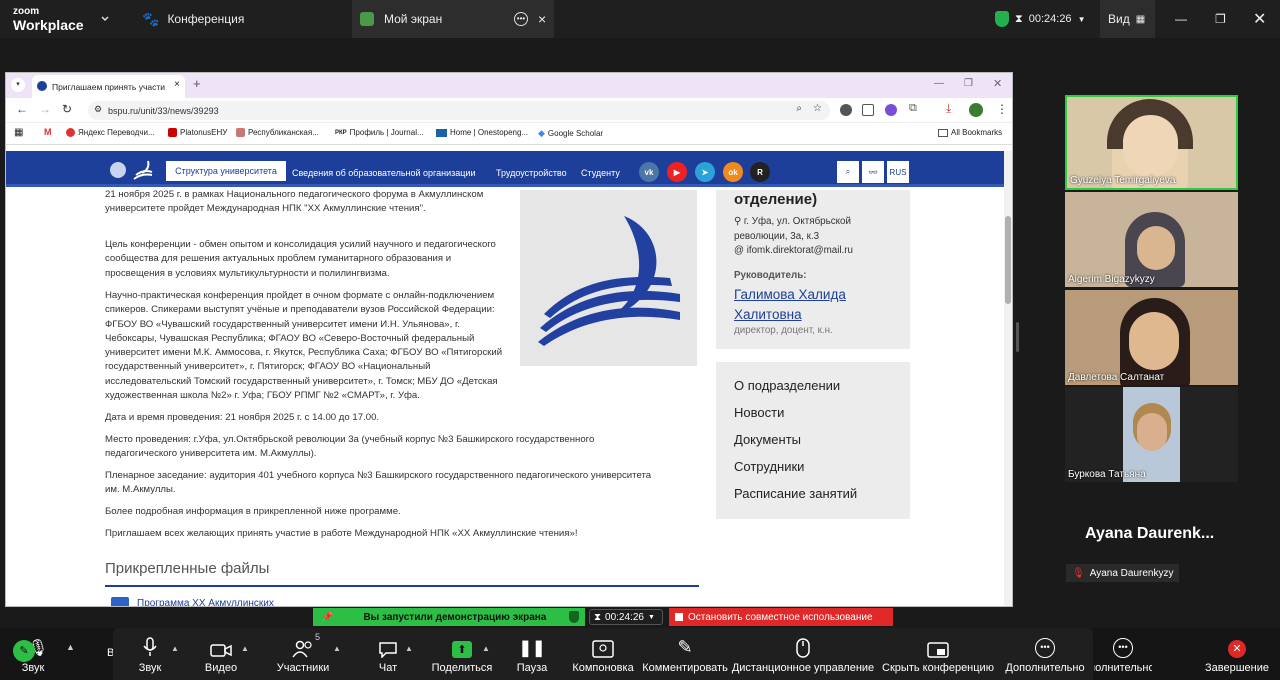 The width and height of the screenshot is (1280, 680). I want to click on panel-splitter, so click(1017, 337).